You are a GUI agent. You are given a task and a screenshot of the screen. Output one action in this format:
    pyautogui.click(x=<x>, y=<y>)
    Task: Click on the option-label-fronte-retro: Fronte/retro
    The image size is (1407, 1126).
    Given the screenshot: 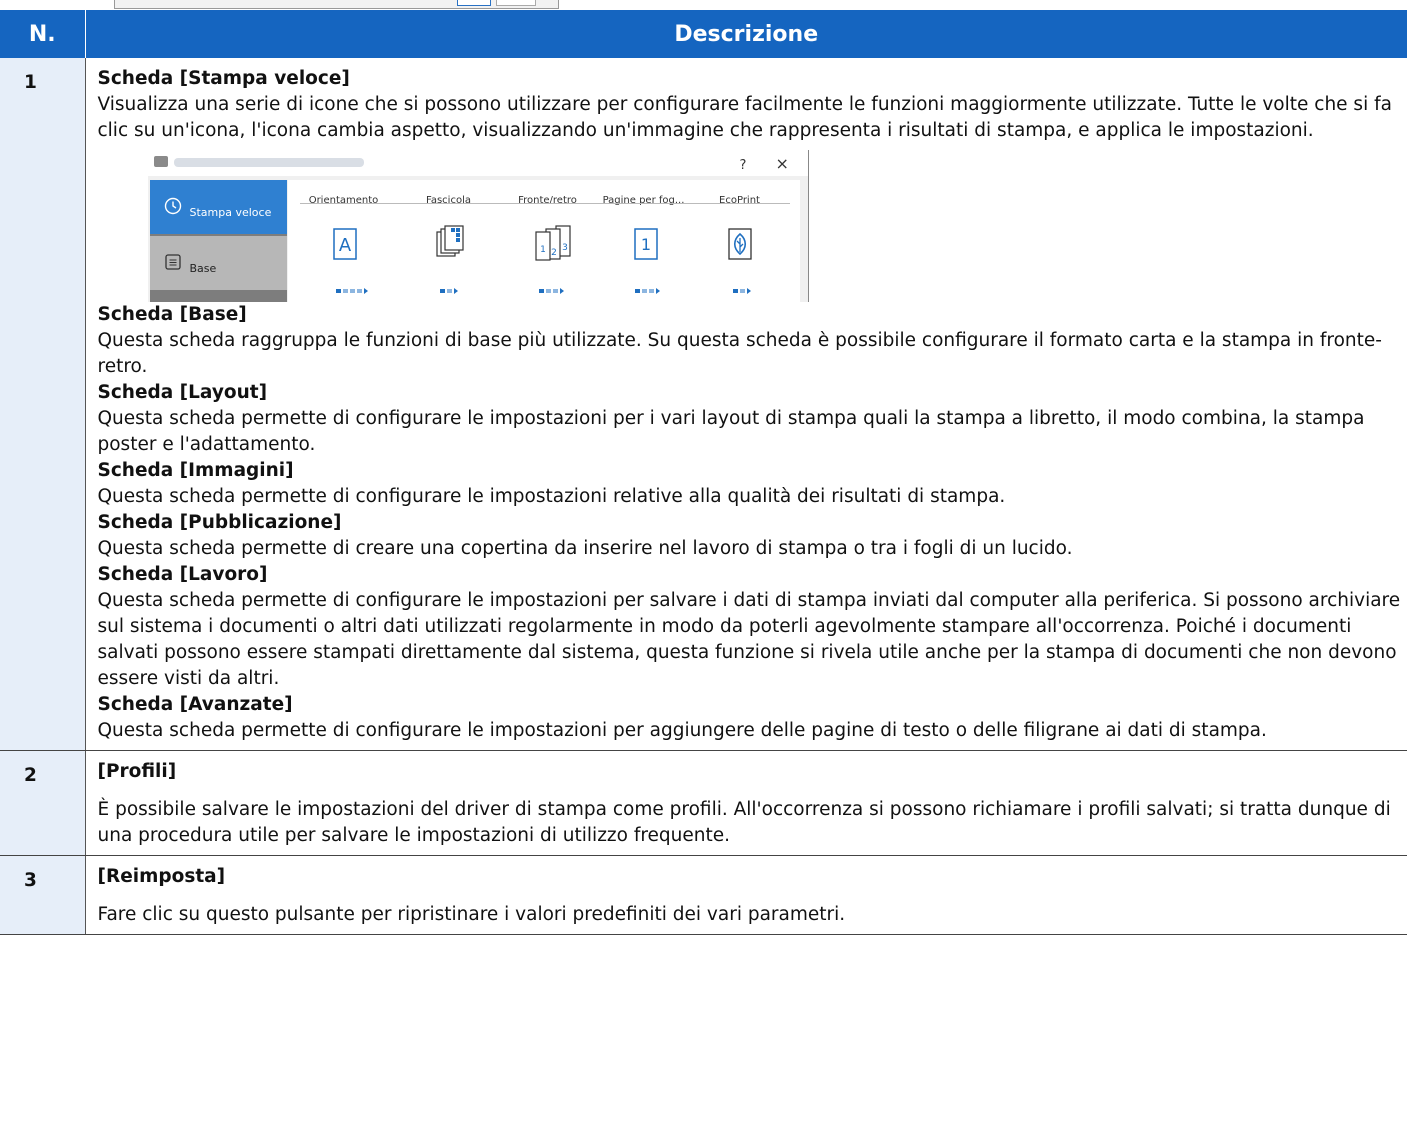 What is the action you would take?
    pyautogui.click(x=547, y=200)
    